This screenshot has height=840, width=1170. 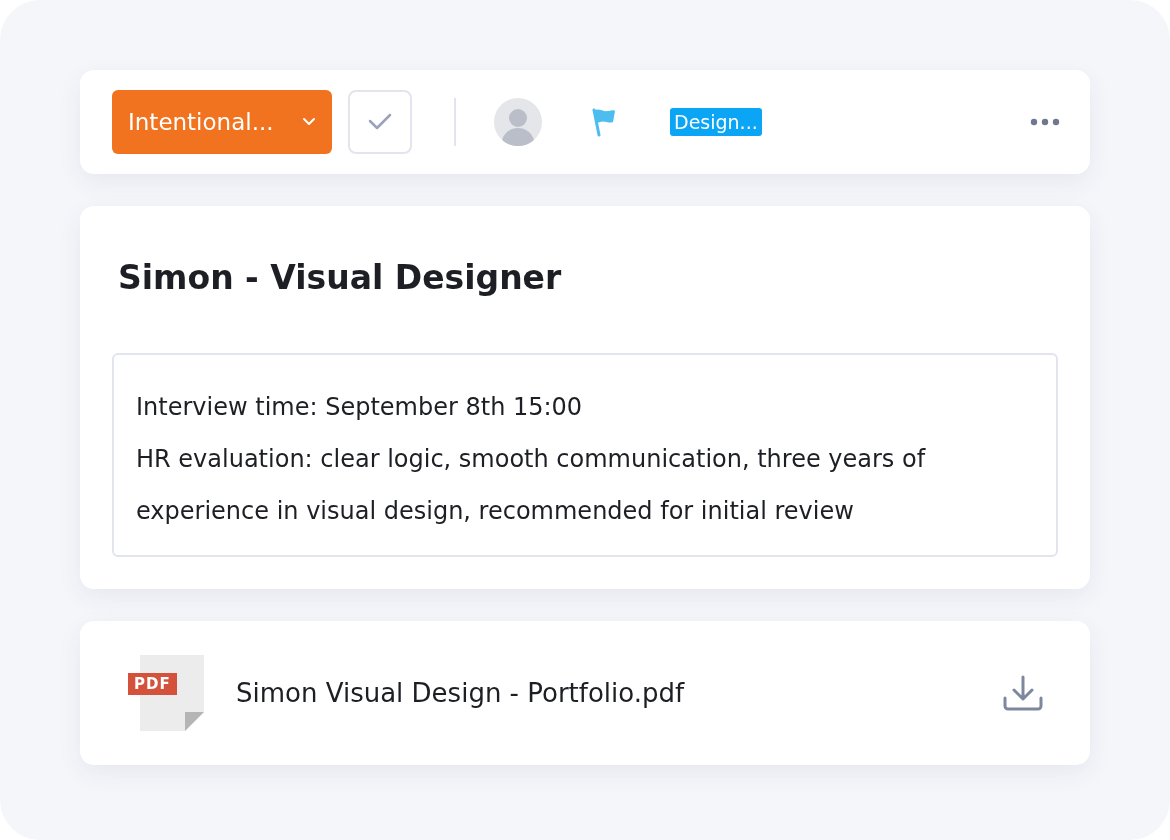 What do you see at coordinates (460, 693) in the screenshot?
I see `file-name: Simon Visual Design - Portfolio.pdf` at bounding box center [460, 693].